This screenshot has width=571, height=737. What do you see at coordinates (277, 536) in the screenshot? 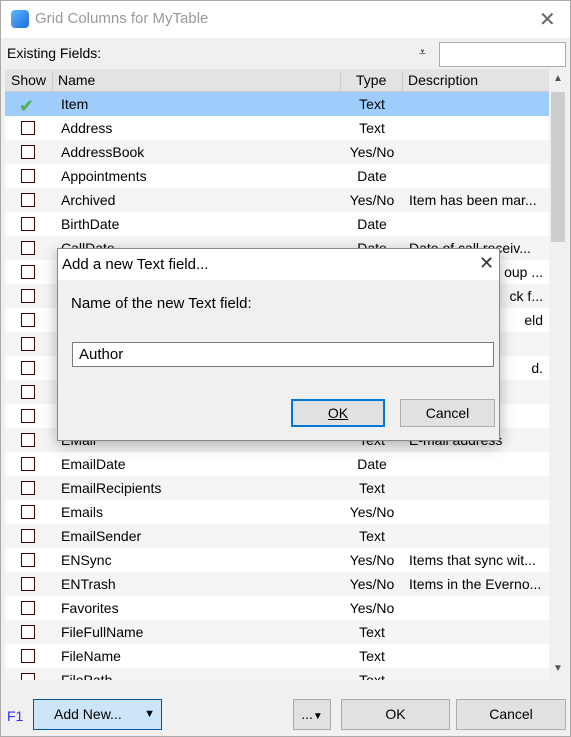
I see `table-row: EmailSender Text` at bounding box center [277, 536].